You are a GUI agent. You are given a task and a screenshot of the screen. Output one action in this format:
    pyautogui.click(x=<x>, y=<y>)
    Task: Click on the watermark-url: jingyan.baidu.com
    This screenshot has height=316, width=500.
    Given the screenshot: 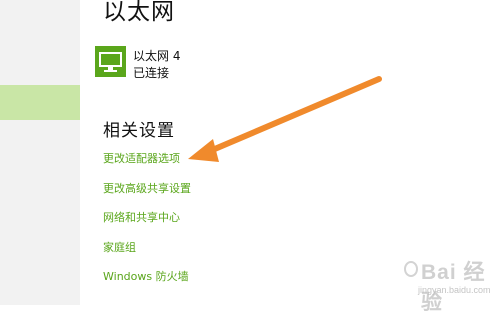 What is the action you would take?
    pyautogui.click(x=454, y=290)
    